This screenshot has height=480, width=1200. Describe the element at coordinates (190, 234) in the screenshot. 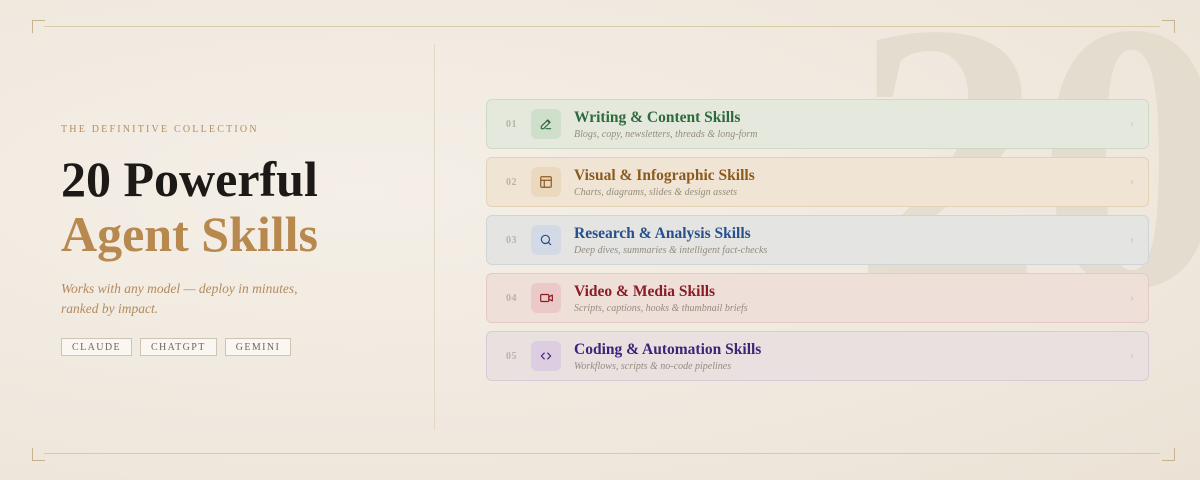

I see `title-line-2: Agent Skills` at that location.